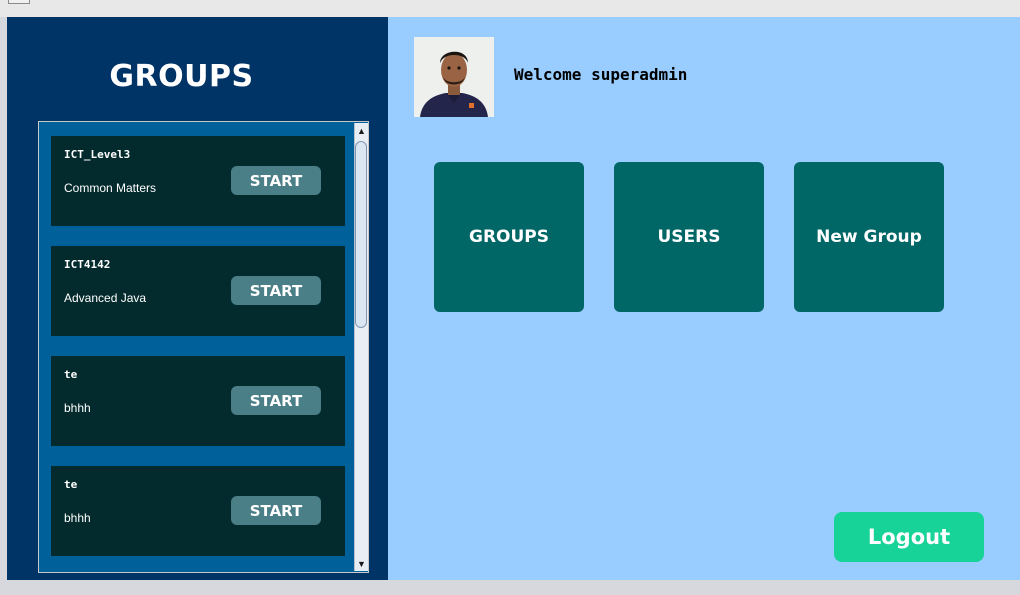  What do you see at coordinates (181, 76) in the screenshot?
I see `sidebar-title: GROUPS` at bounding box center [181, 76].